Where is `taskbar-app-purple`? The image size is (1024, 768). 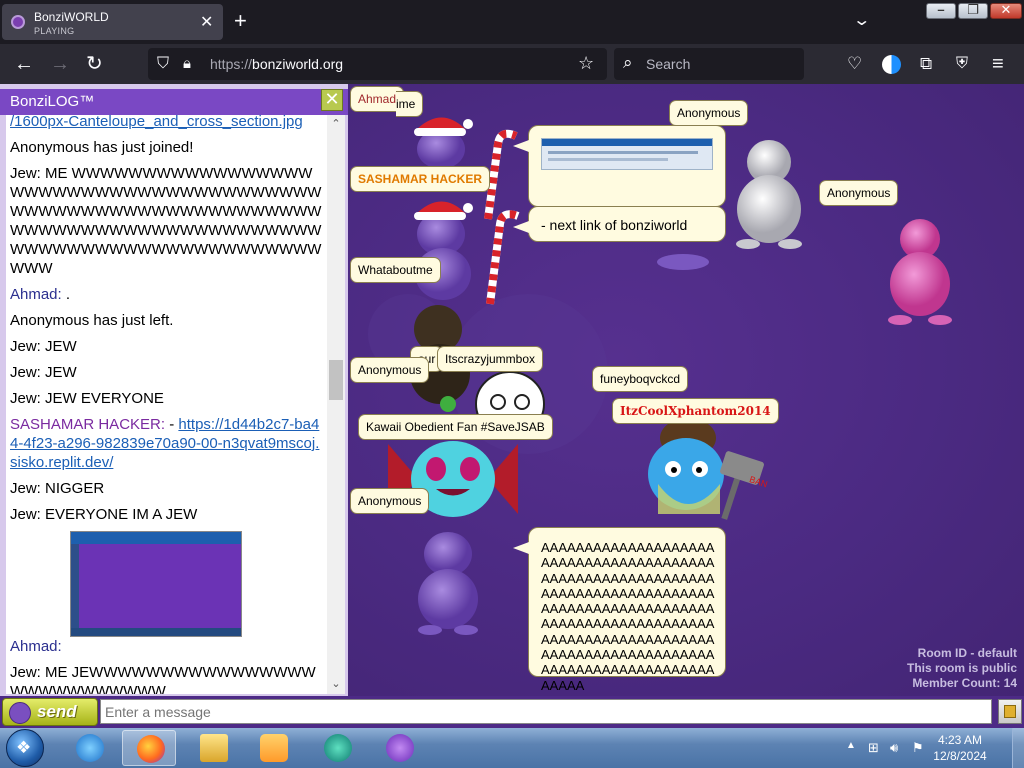 taskbar-app-purple is located at coordinates (399, 748).